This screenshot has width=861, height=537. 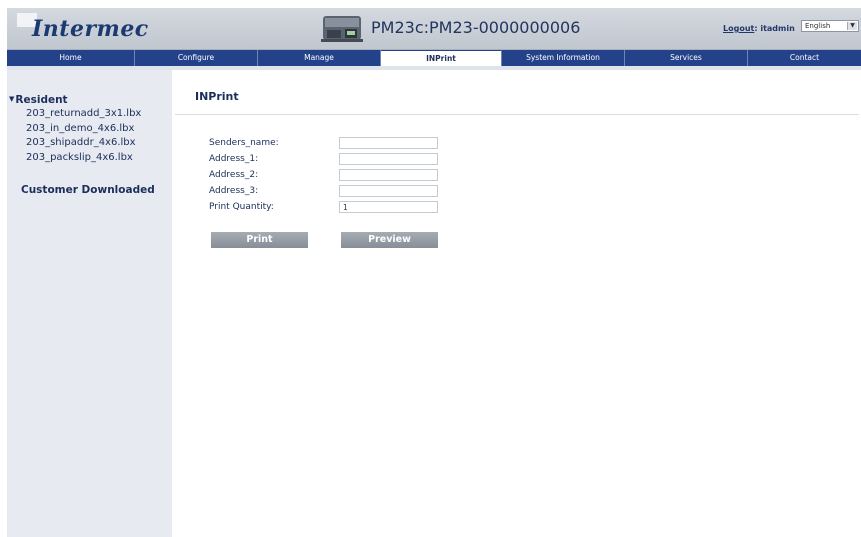 I want to click on print-quantity-field, so click(x=388, y=207).